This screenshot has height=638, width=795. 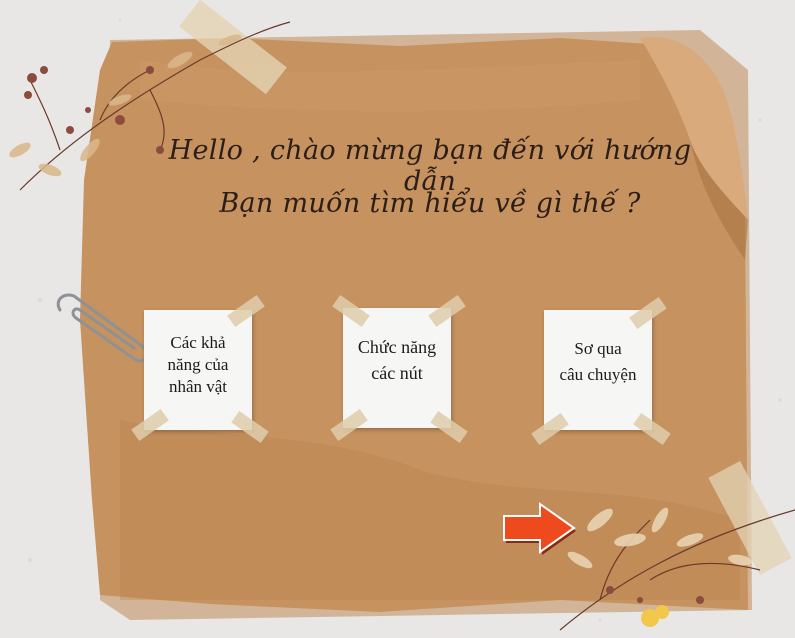 I want to click on right-arrow-icon, so click(x=539, y=528).